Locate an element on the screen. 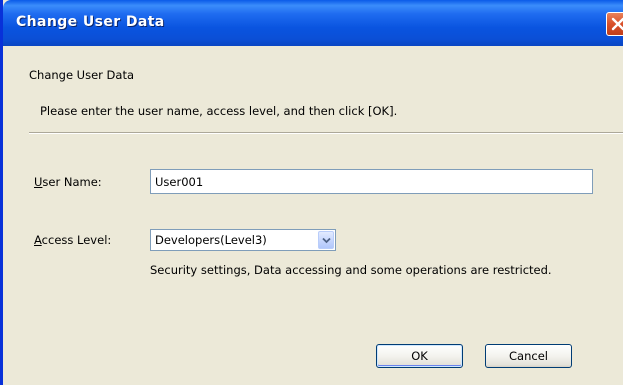 The width and height of the screenshot is (623, 385). ok-button: OK is located at coordinates (419, 356).